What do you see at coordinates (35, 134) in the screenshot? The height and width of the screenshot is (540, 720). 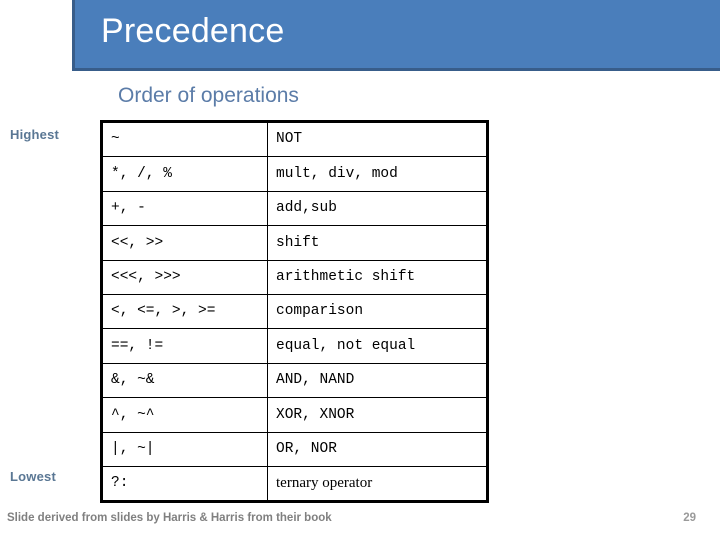 I see `label-highest-precedence: Highest` at bounding box center [35, 134].